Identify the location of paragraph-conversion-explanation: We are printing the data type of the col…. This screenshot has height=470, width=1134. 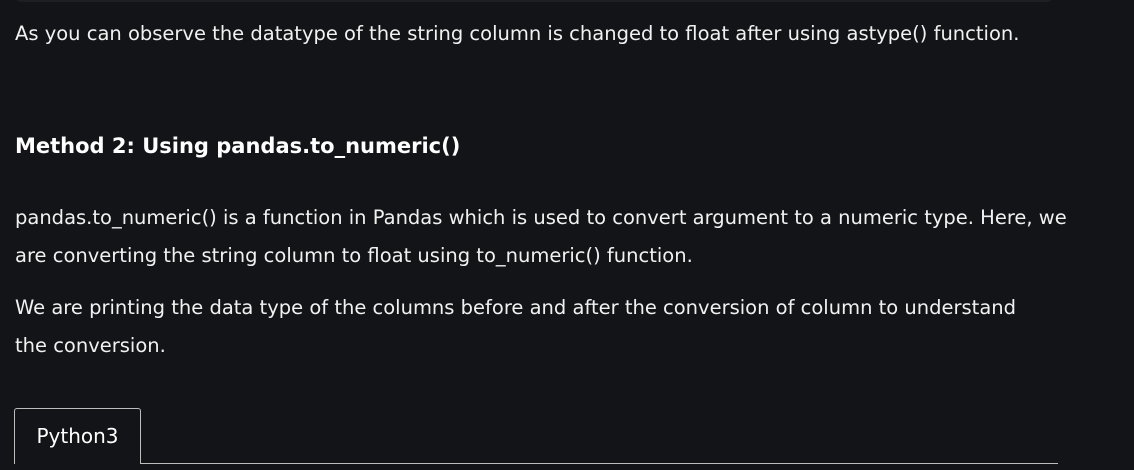
(516, 326).